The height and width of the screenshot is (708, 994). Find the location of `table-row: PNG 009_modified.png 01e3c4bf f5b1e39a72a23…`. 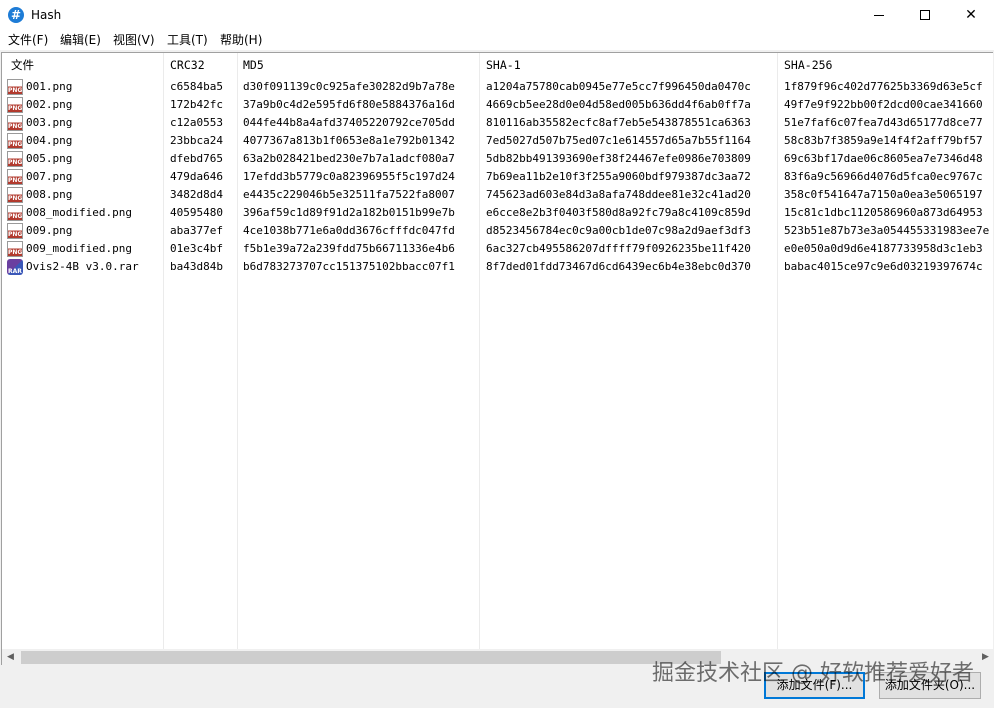

table-row: PNG 009_modified.png 01e3c4bf f5b1e39a72a23… is located at coordinates (497, 249).